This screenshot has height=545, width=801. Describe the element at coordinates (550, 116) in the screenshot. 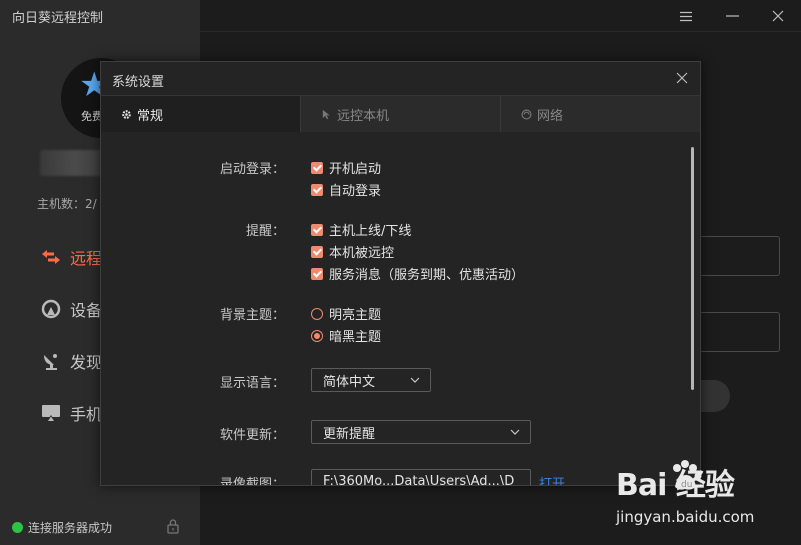

I see `tab-label: 网络` at that location.